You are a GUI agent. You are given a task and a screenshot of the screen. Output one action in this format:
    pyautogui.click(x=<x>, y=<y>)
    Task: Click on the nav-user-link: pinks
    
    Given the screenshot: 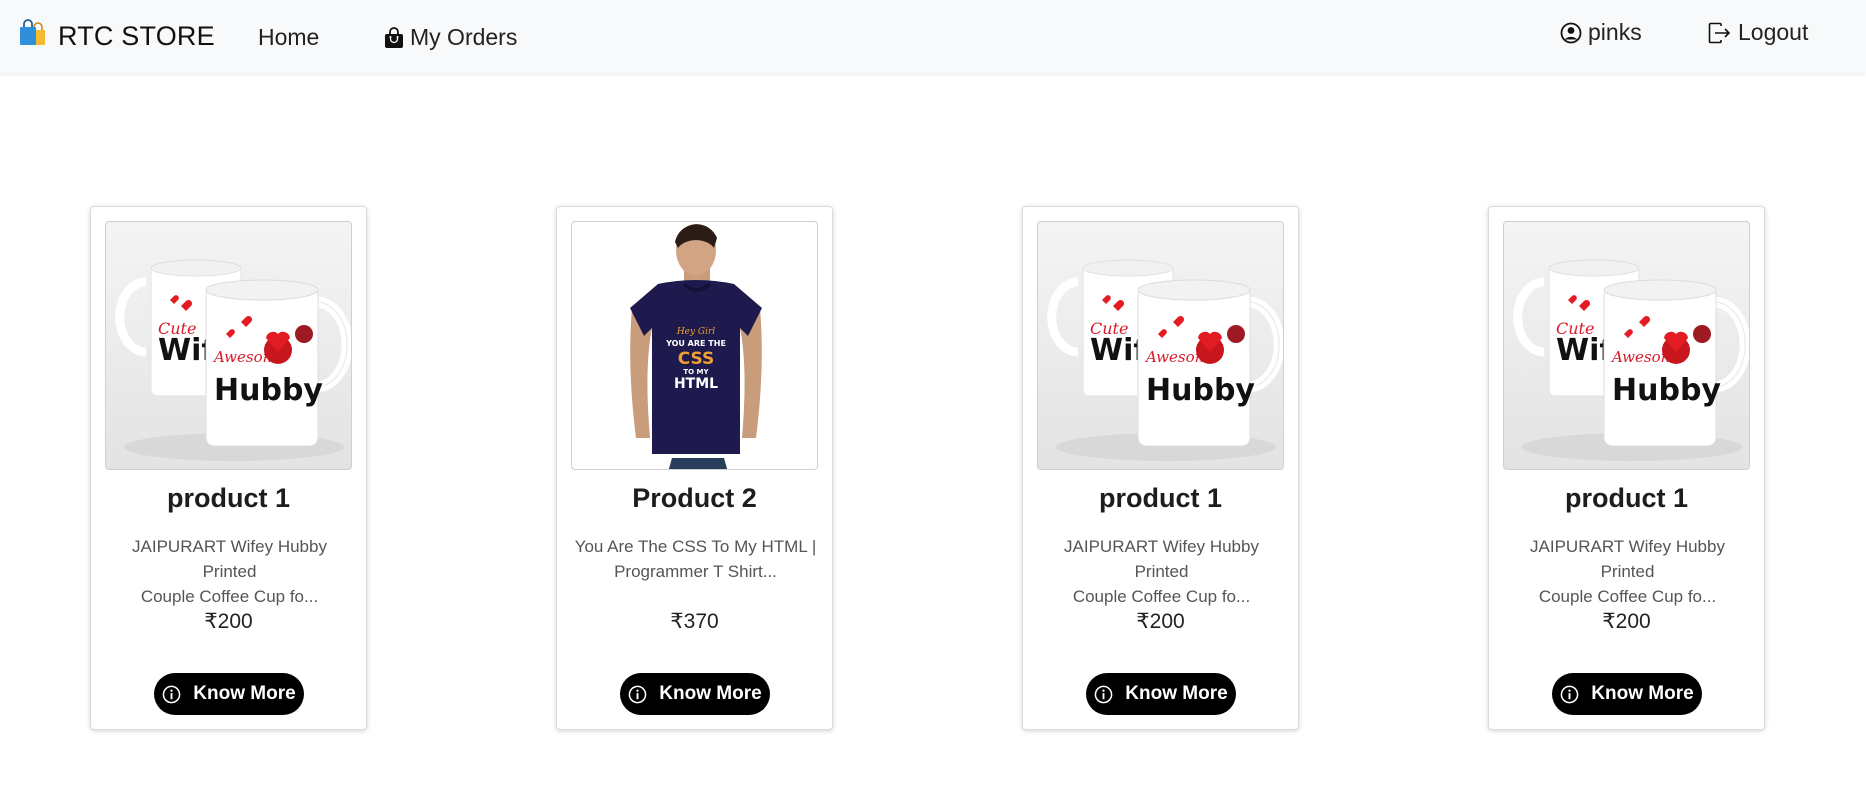 What is the action you would take?
    pyautogui.click(x=1601, y=32)
    